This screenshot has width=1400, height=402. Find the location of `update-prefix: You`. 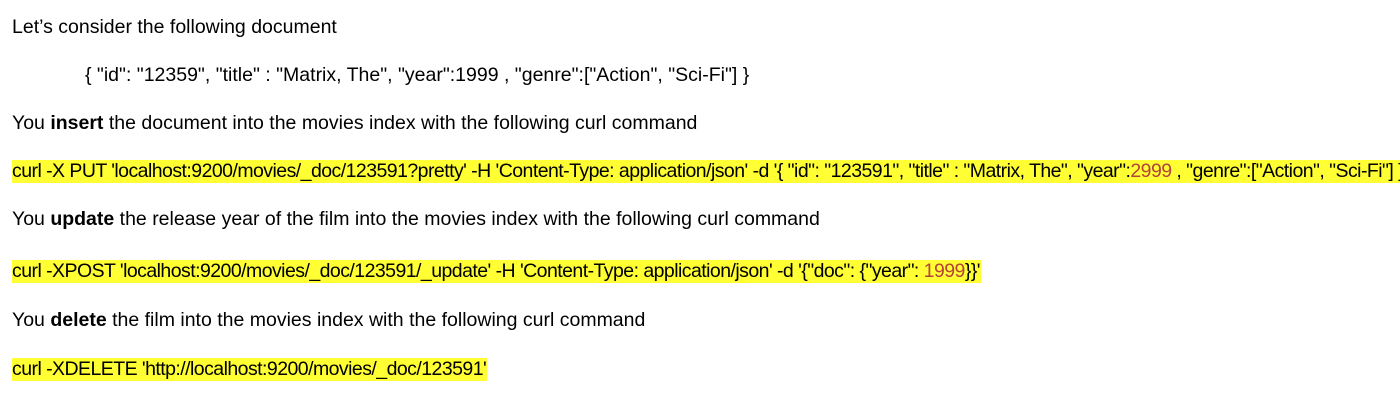

update-prefix: You is located at coordinates (31, 219).